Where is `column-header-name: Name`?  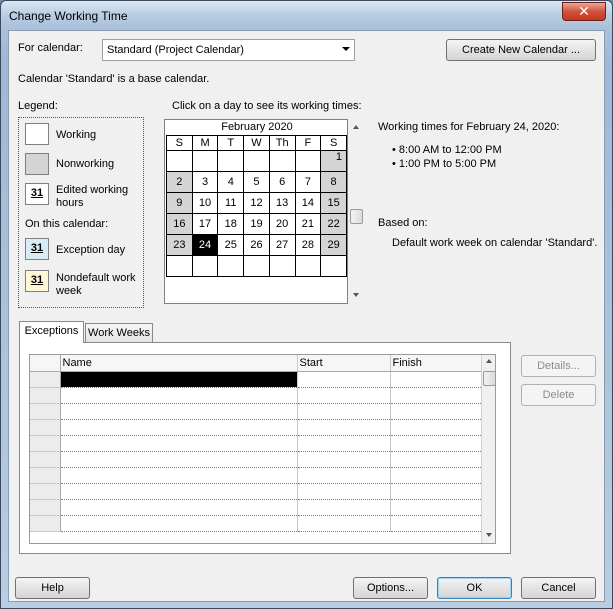 column-header-name: Name is located at coordinates (179, 363).